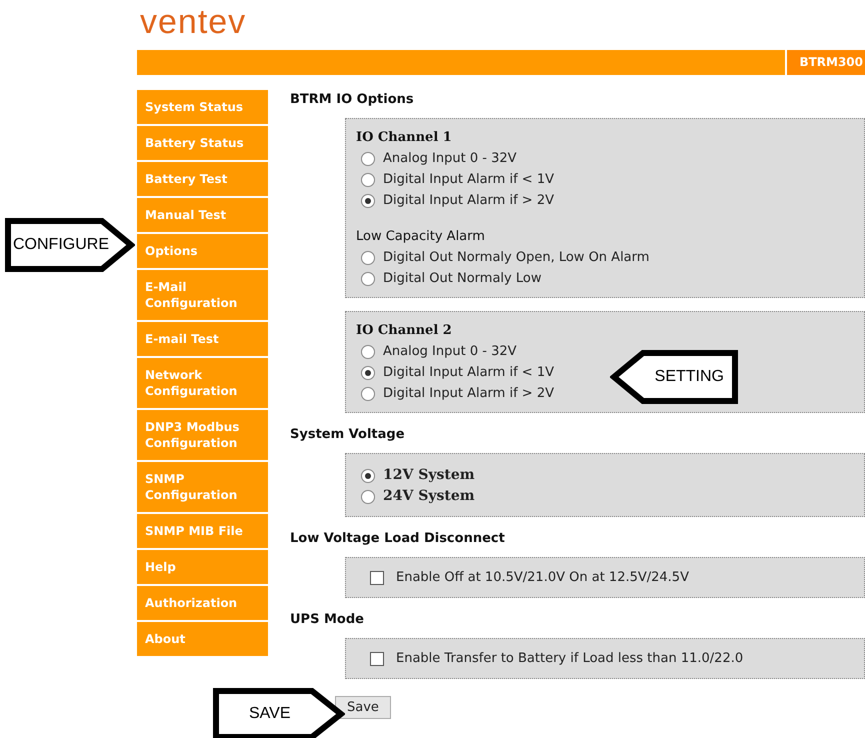  Describe the element at coordinates (825, 62) in the screenshot. I see `model-label: BTRM300` at that location.